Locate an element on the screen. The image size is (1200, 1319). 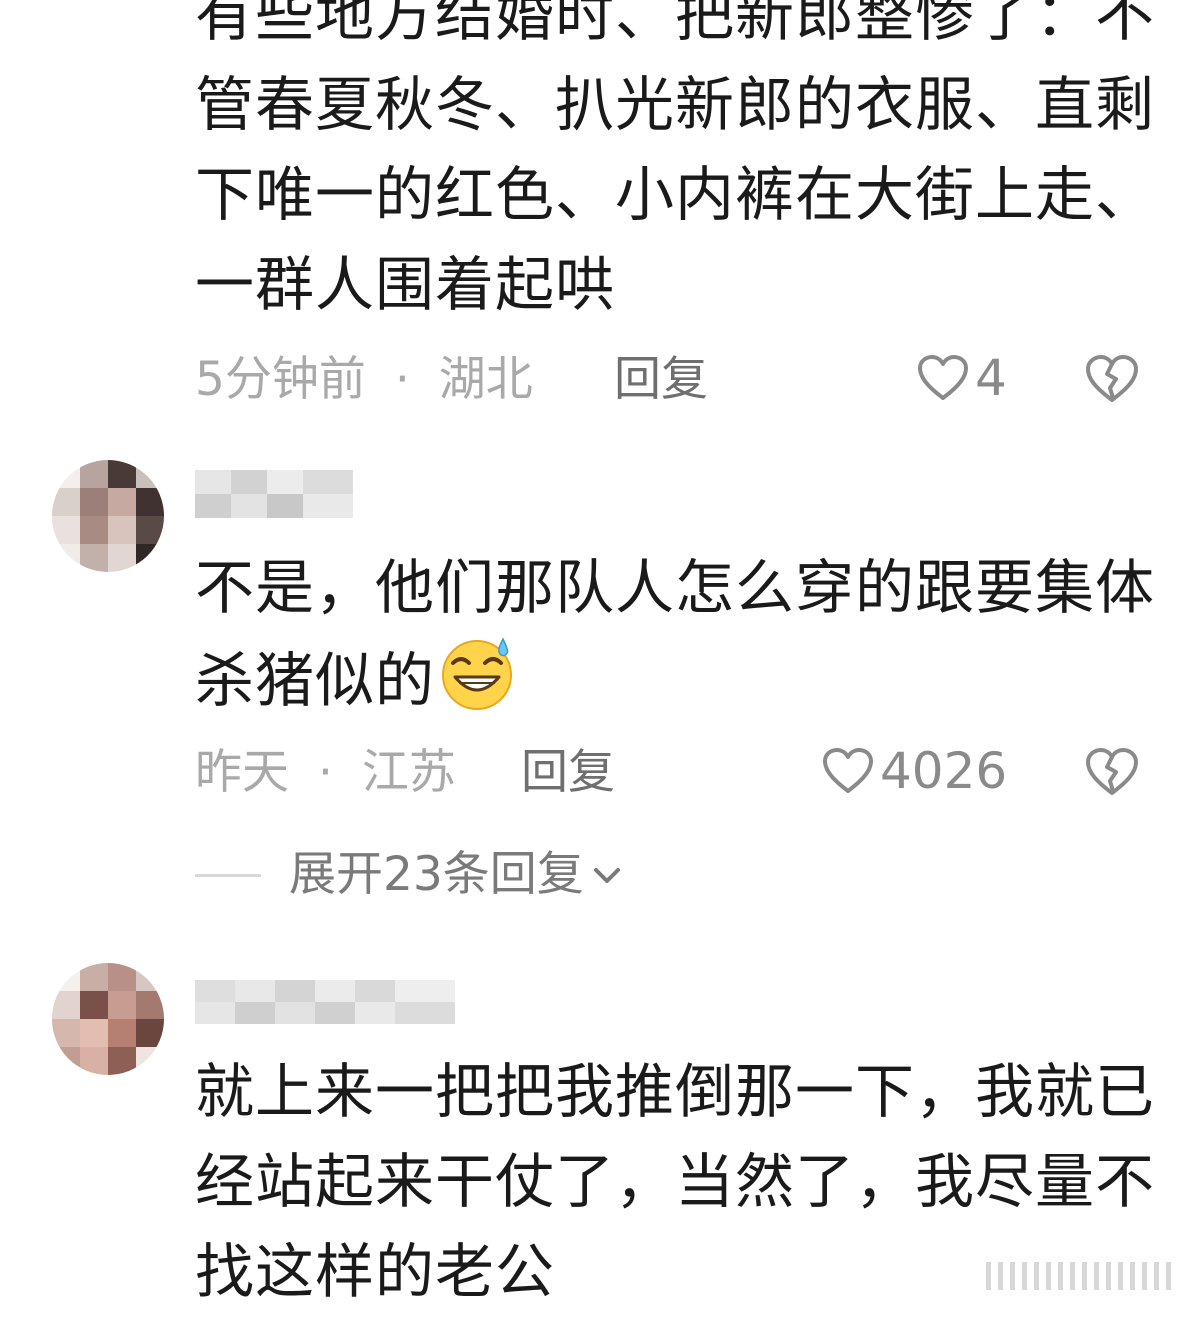
comment-2-reply-button: 回复 is located at coordinates (568, 773).